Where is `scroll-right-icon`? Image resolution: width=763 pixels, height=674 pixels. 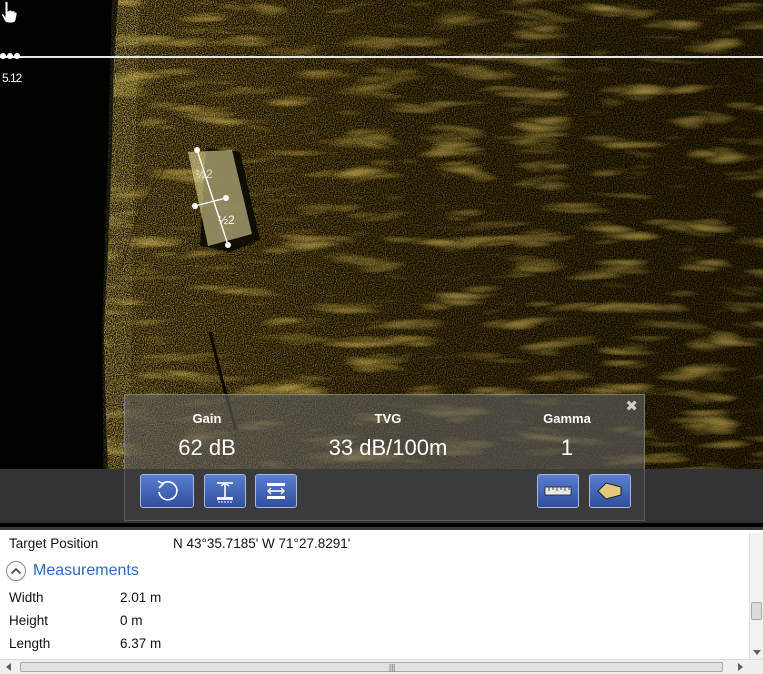 scroll-right-icon is located at coordinates (740, 667).